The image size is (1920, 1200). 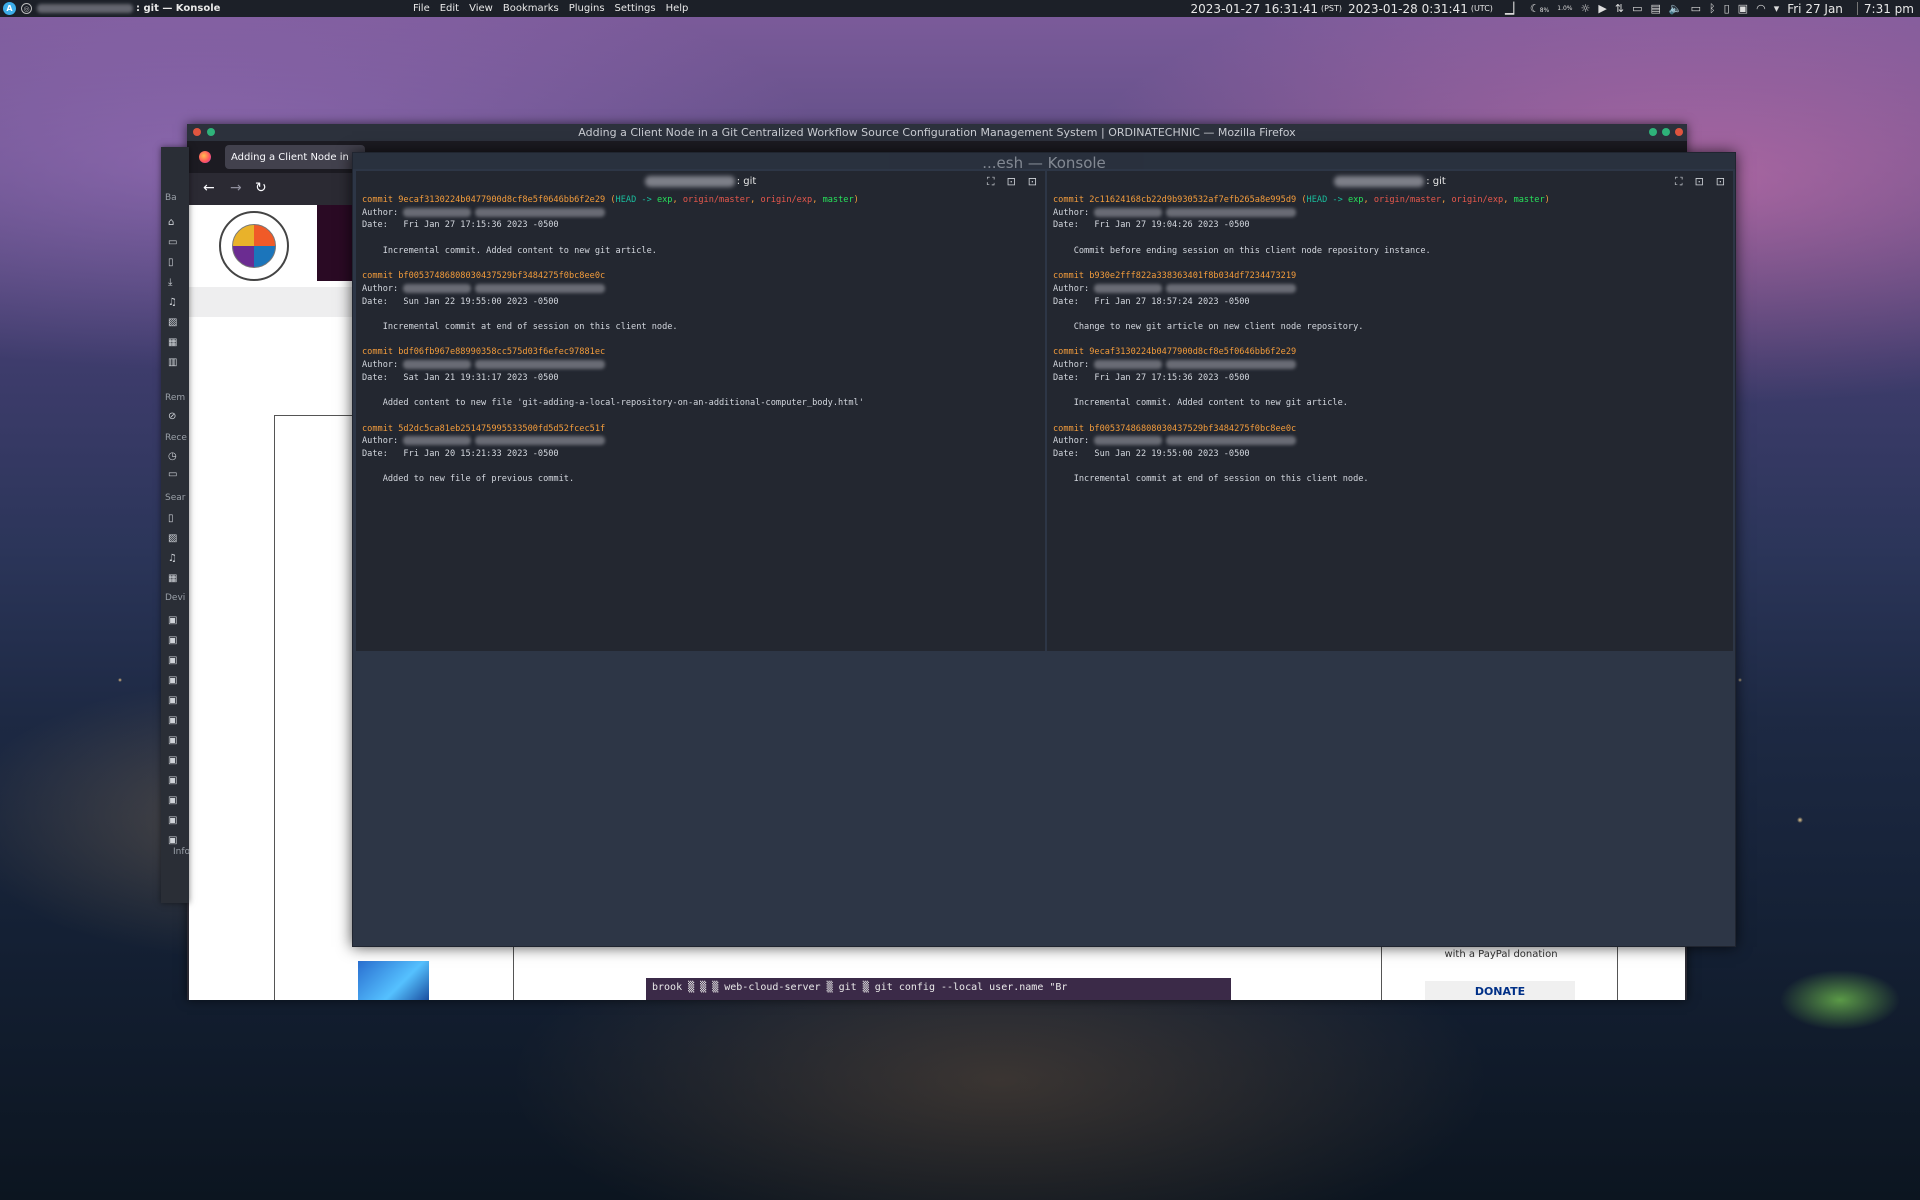 I want to click on menu-plugins: Plugins, so click(x=587, y=8).